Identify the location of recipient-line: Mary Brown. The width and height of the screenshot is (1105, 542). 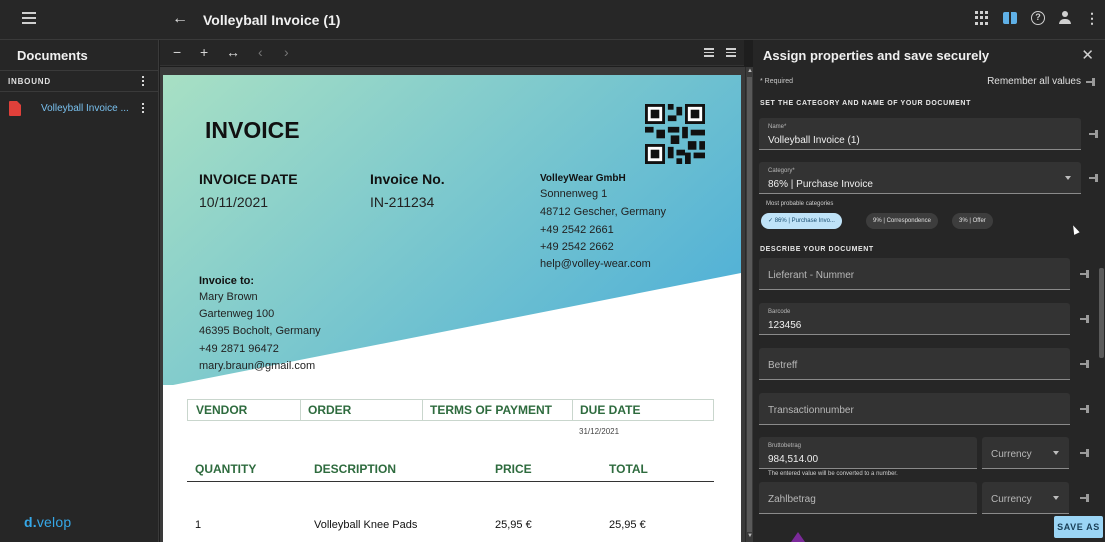
(228, 297).